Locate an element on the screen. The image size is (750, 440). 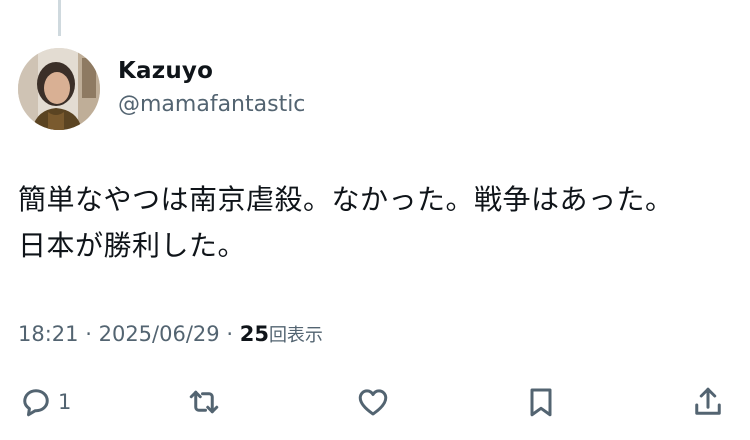
thread-connector-line is located at coordinates (59, 18).